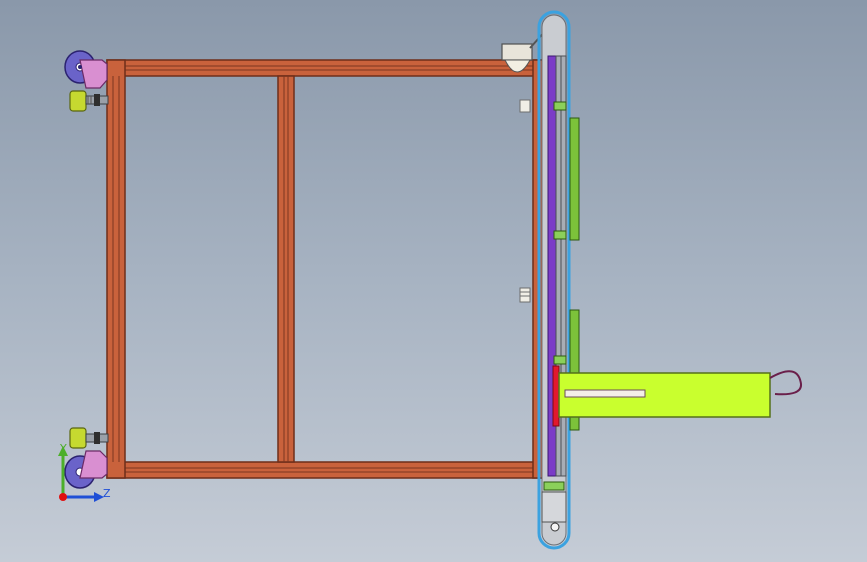  Describe the element at coordinates (63, 497) in the screenshot. I see `x-axis-dot` at that location.